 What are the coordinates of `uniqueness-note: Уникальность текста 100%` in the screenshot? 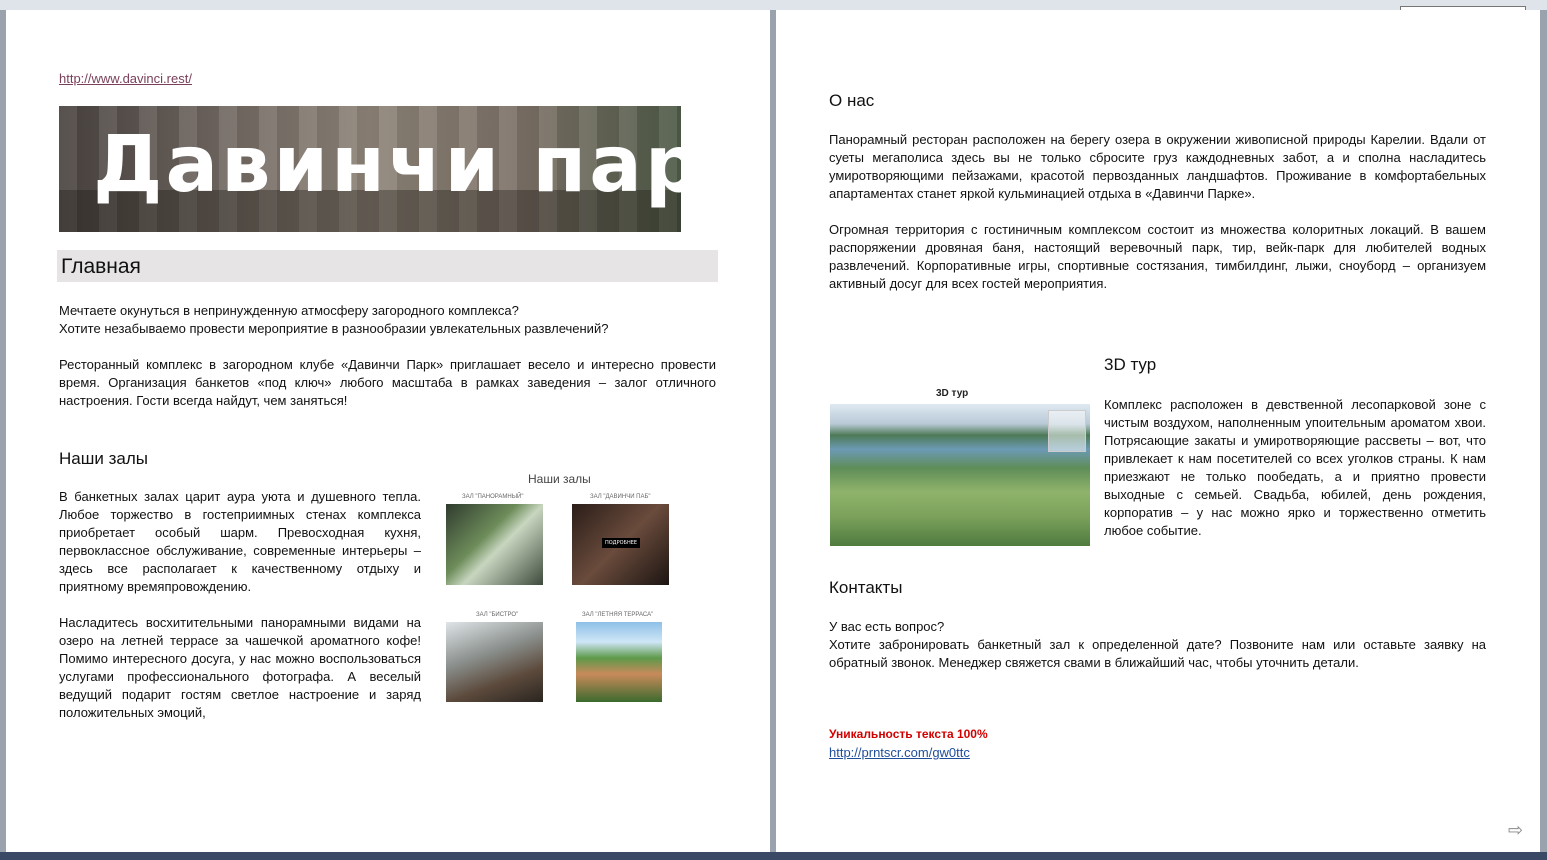 It's located at (908, 734).